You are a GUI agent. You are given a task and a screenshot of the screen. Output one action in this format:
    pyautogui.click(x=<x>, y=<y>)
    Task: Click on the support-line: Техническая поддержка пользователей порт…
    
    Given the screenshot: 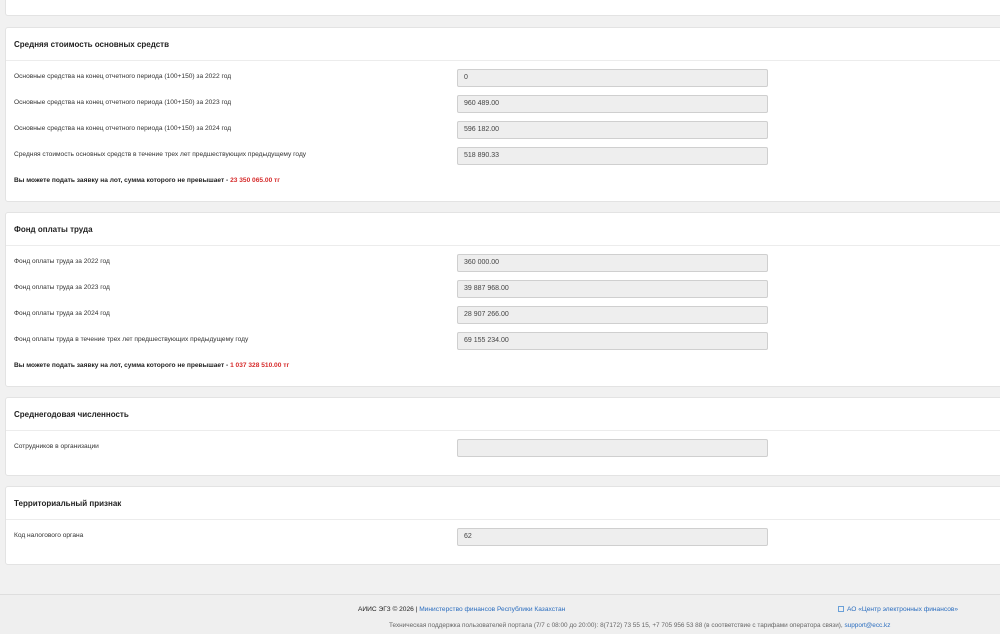 What is the action you would take?
    pyautogui.click(x=639, y=625)
    